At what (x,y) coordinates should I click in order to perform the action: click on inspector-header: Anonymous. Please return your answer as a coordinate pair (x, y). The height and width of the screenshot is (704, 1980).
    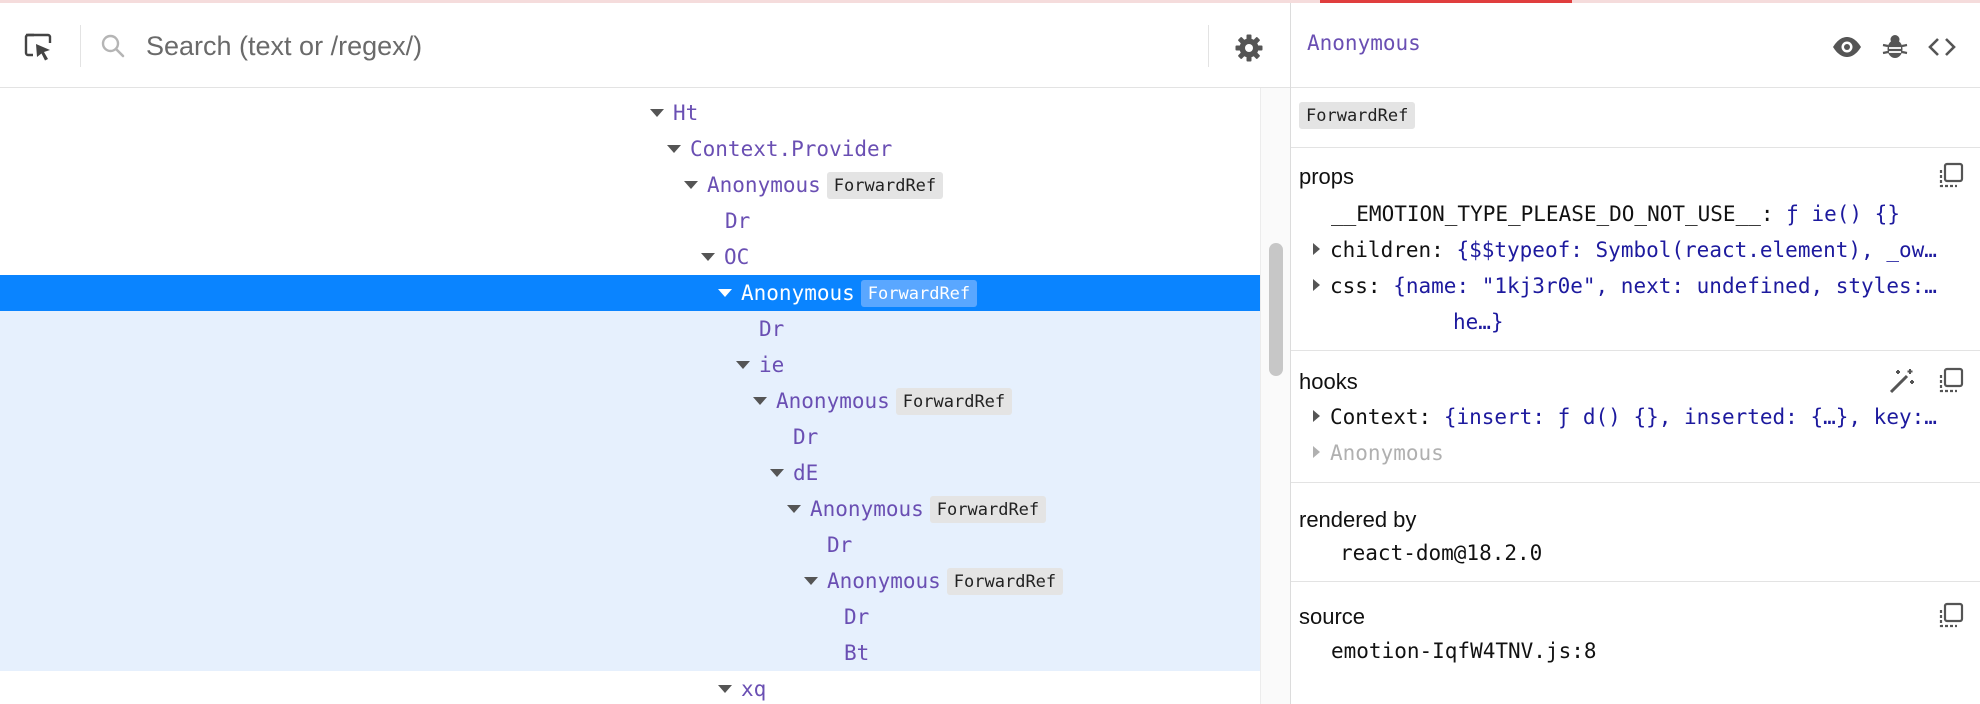
    Looking at the image, I should click on (1635, 45).